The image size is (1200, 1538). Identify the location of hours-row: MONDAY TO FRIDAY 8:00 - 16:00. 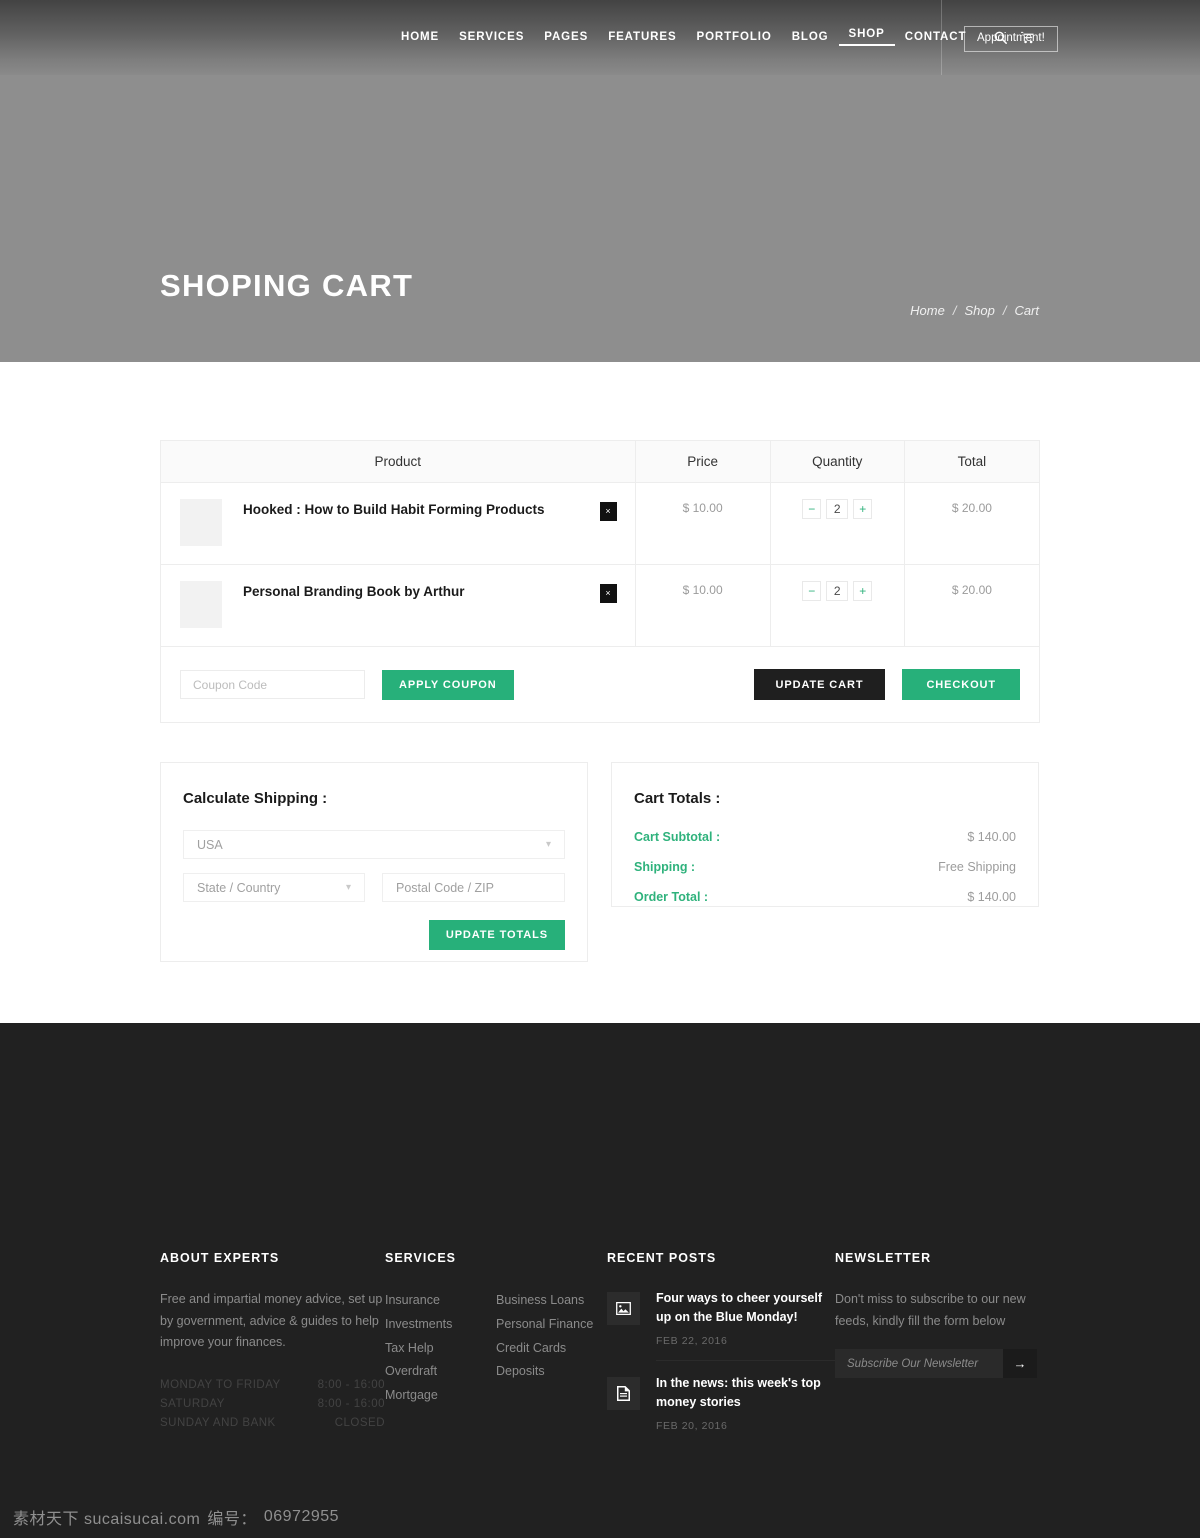
(272, 1385).